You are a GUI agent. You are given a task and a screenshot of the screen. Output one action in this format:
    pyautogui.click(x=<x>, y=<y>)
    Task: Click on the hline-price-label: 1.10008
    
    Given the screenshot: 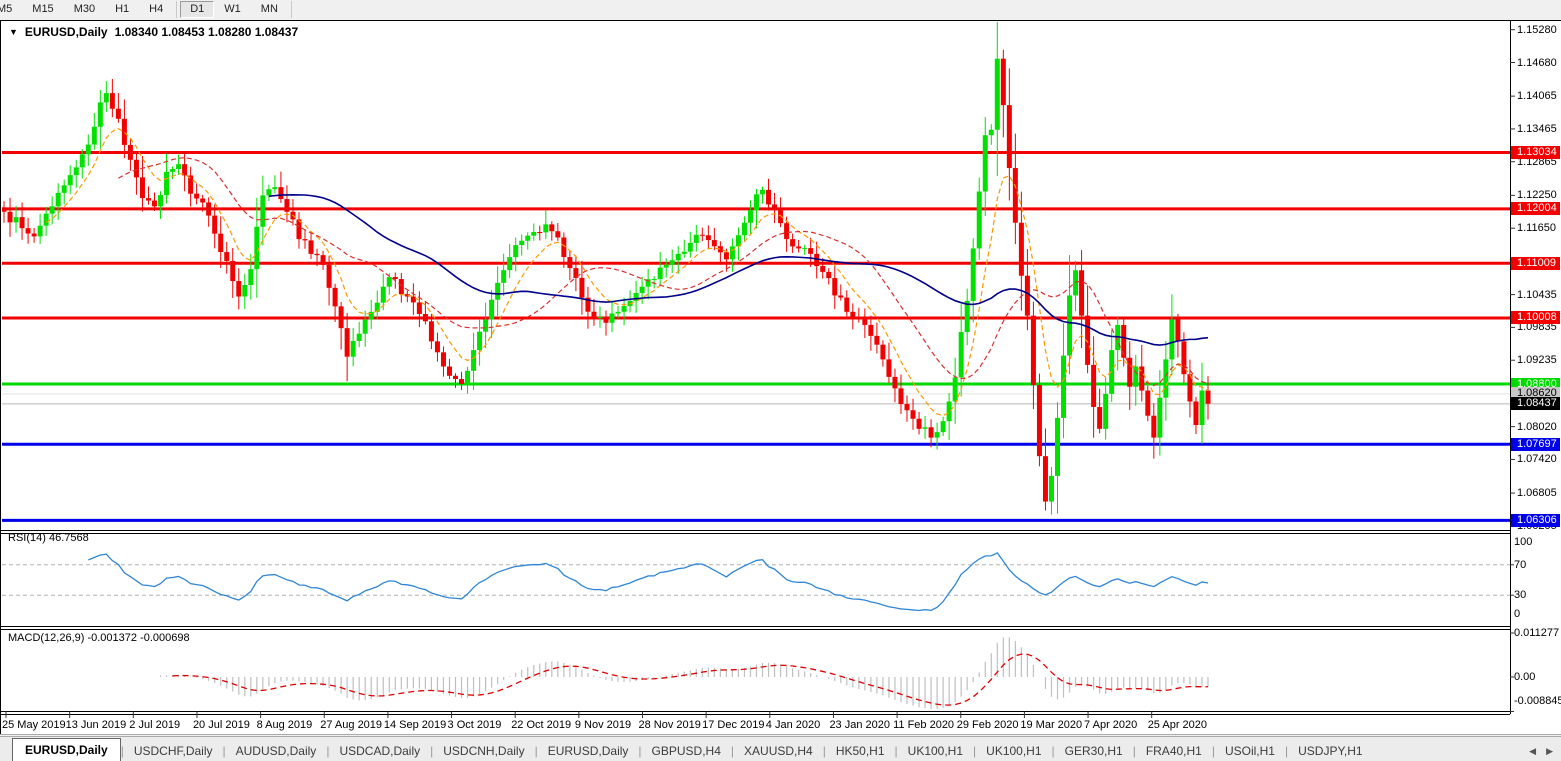 What is the action you would take?
    pyautogui.click(x=1535, y=318)
    